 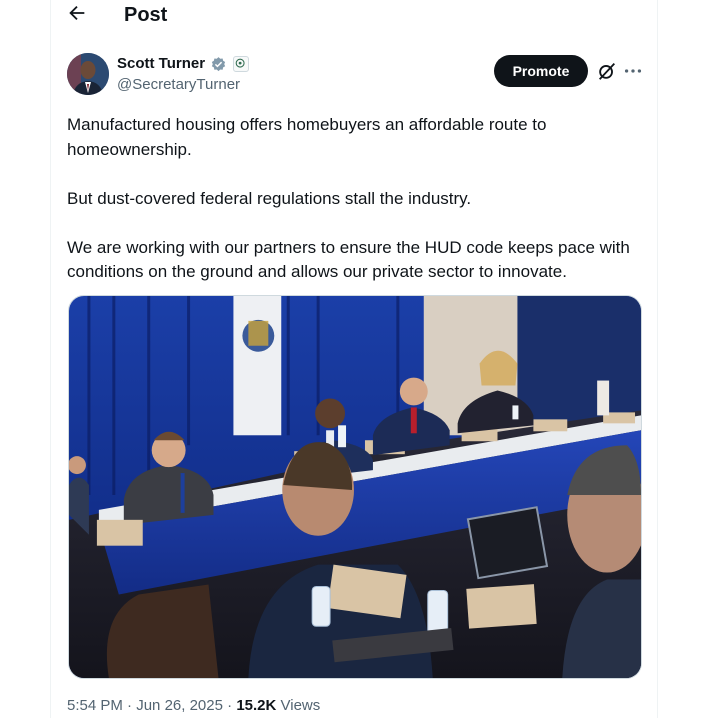 I want to click on author-name: Scott Turner, so click(x=161, y=63).